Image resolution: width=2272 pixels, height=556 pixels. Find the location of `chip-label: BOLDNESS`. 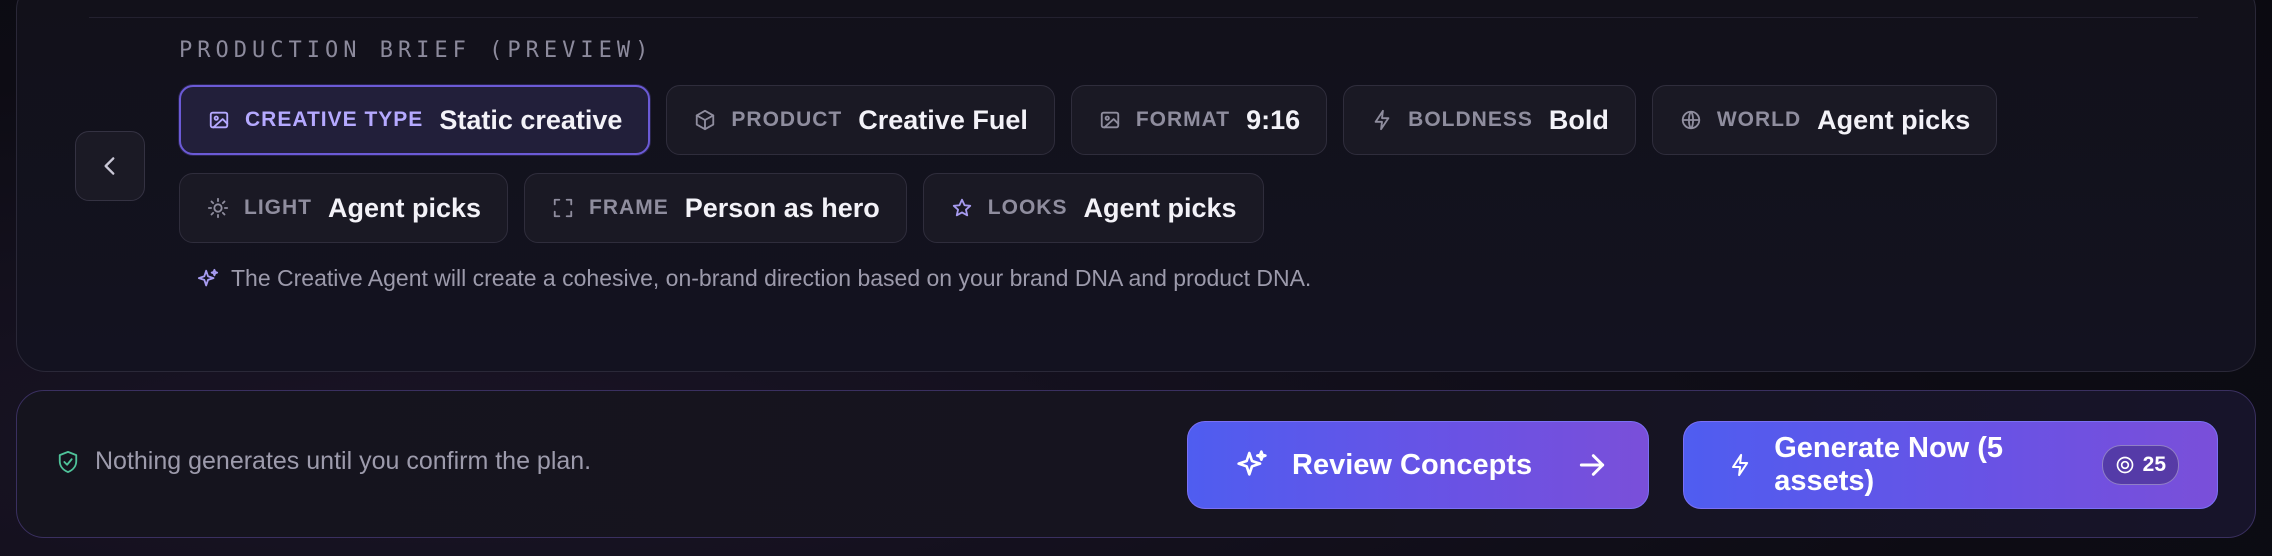

chip-label: BOLDNESS is located at coordinates (1470, 119).